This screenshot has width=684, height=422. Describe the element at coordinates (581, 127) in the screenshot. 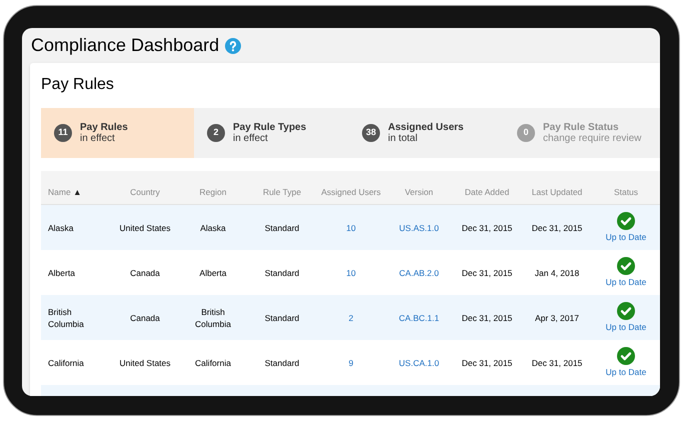

I see `stat-label: Pay Rule Status` at that location.